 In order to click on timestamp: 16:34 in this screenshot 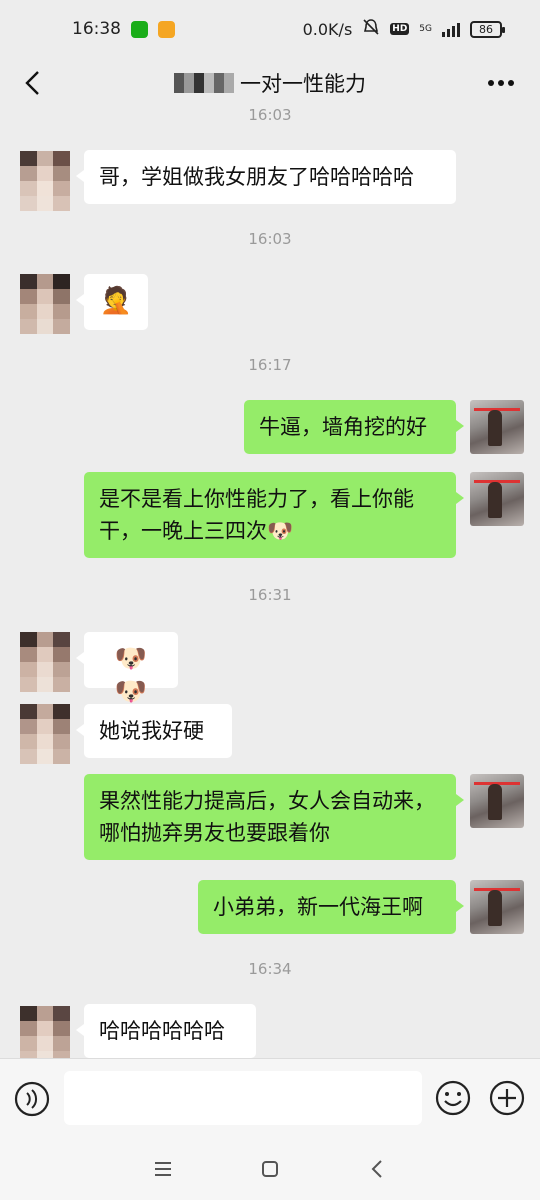, I will do `click(270, 969)`.